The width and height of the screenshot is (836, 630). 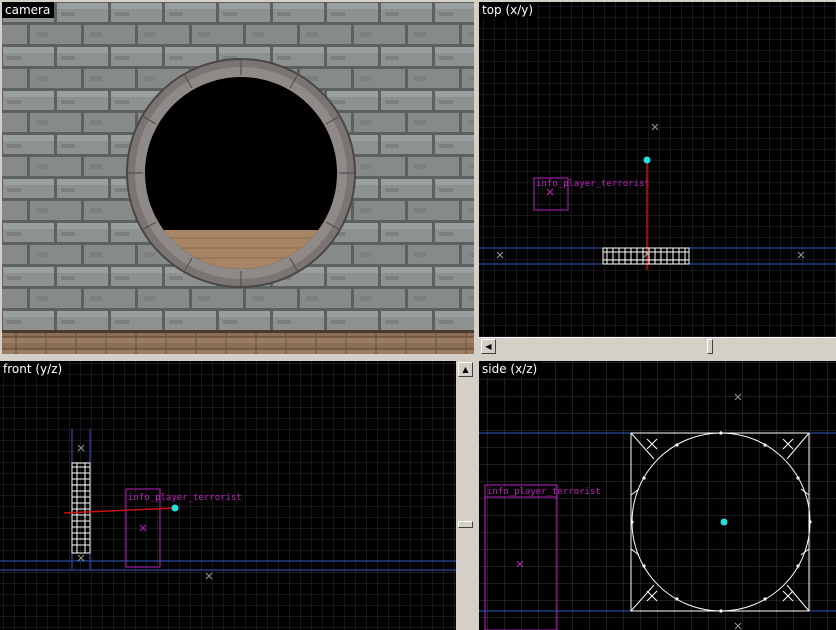 I want to click on arrow-left-icon: ◀, so click(x=488, y=346).